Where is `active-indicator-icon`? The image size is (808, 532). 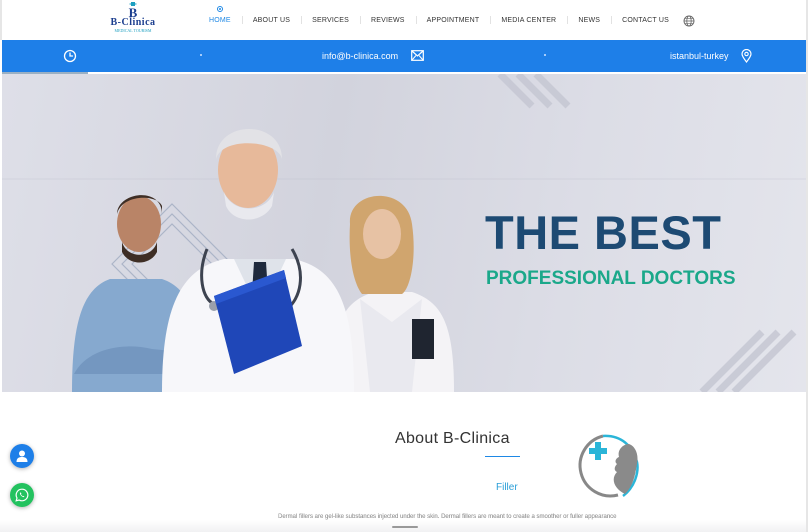 active-indicator-icon is located at coordinates (219, 9).